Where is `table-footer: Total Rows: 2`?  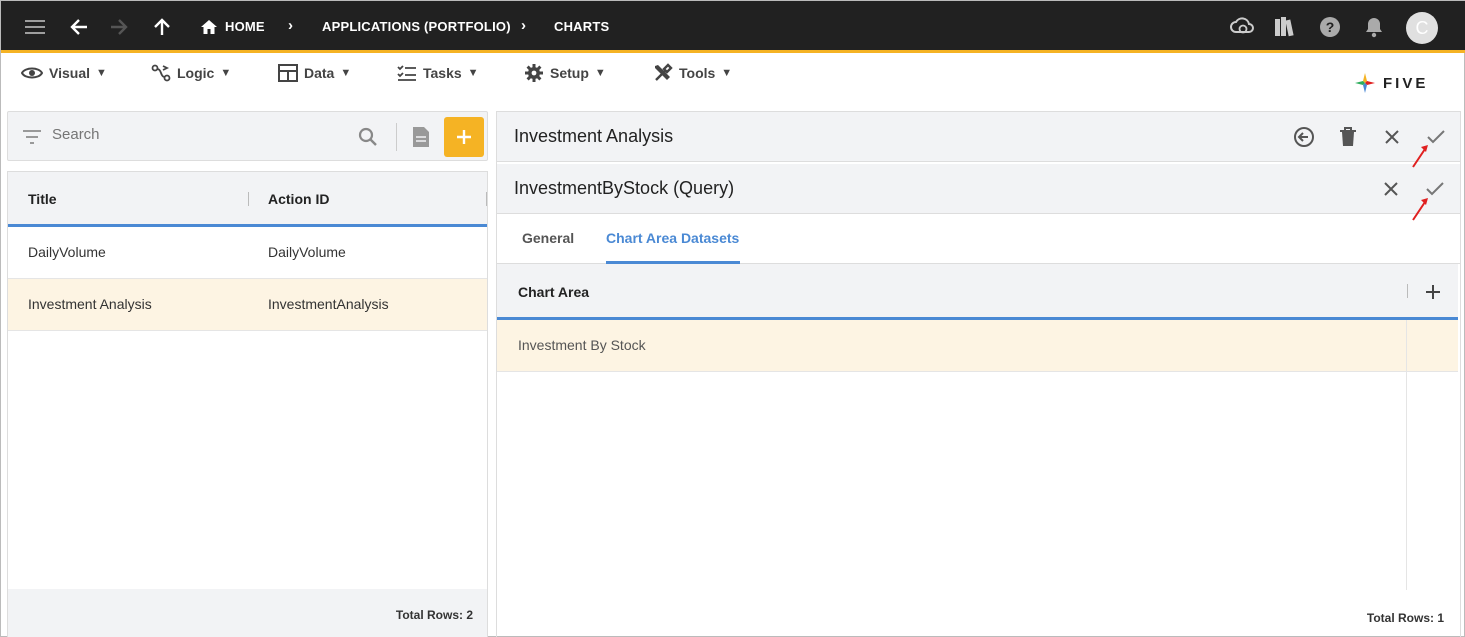 table-footer: Total Rows: 2 is located at coordinates (247, 613).